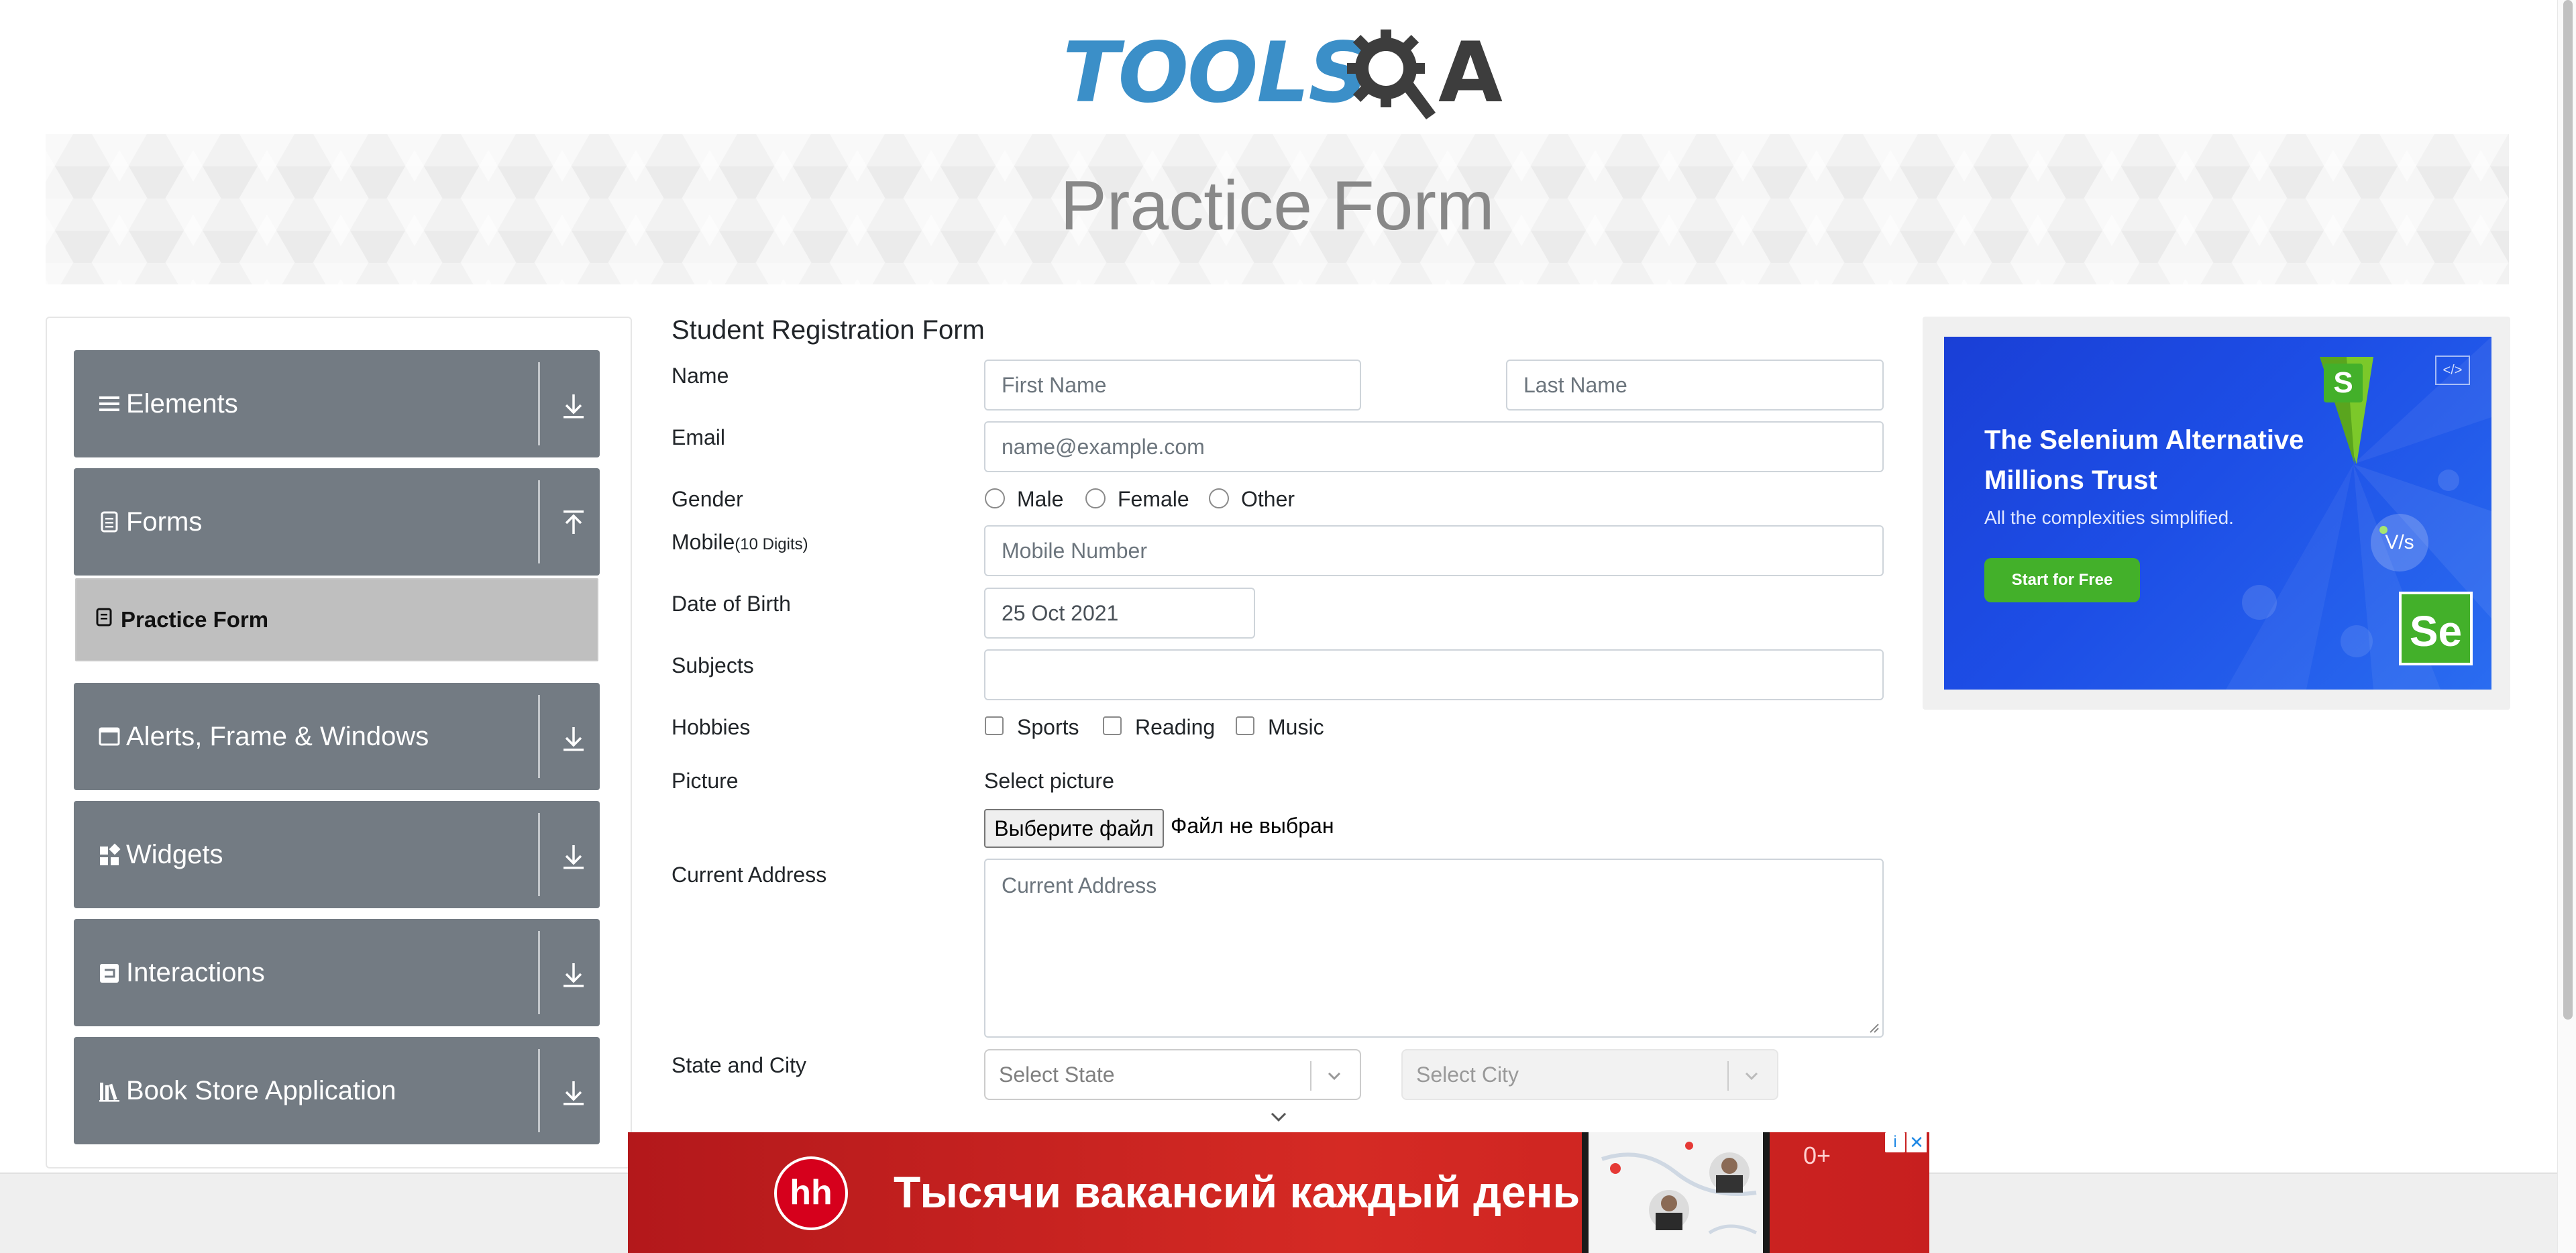  What do you see at coordinates (336, 619) in the screenshot?
I see `sidebar-item-practice-form: Practice Form` at bounding box center [336, 619].